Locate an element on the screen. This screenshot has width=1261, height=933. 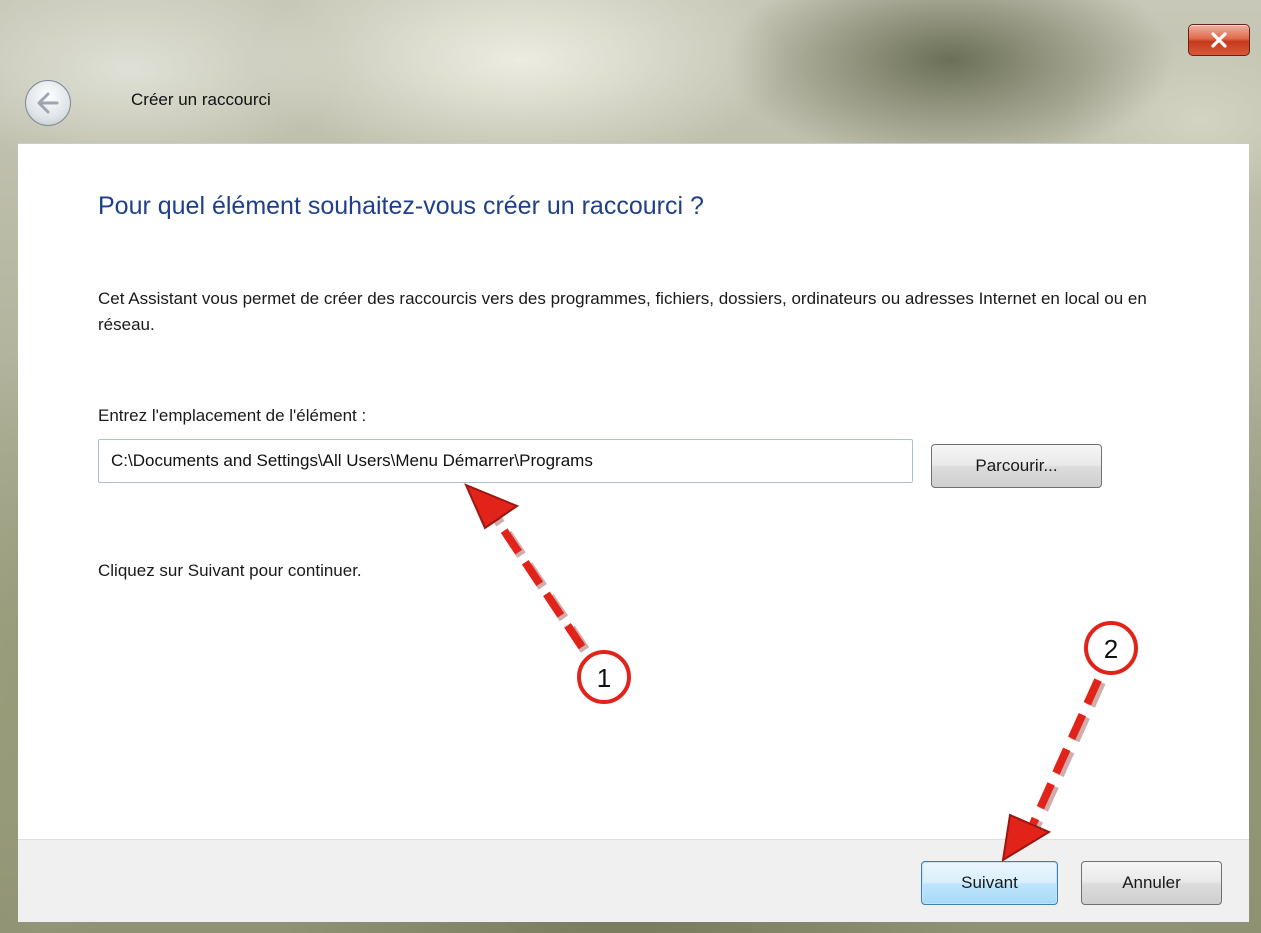
back-button is located at coordinates (48, 103).